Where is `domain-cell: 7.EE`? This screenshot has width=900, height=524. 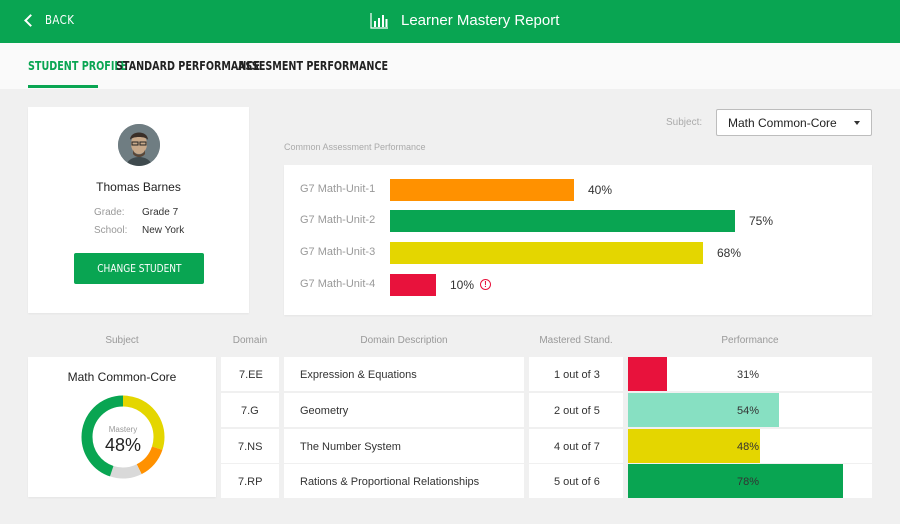 domain-cell: 7.EE is located at coordinates (250, 374).